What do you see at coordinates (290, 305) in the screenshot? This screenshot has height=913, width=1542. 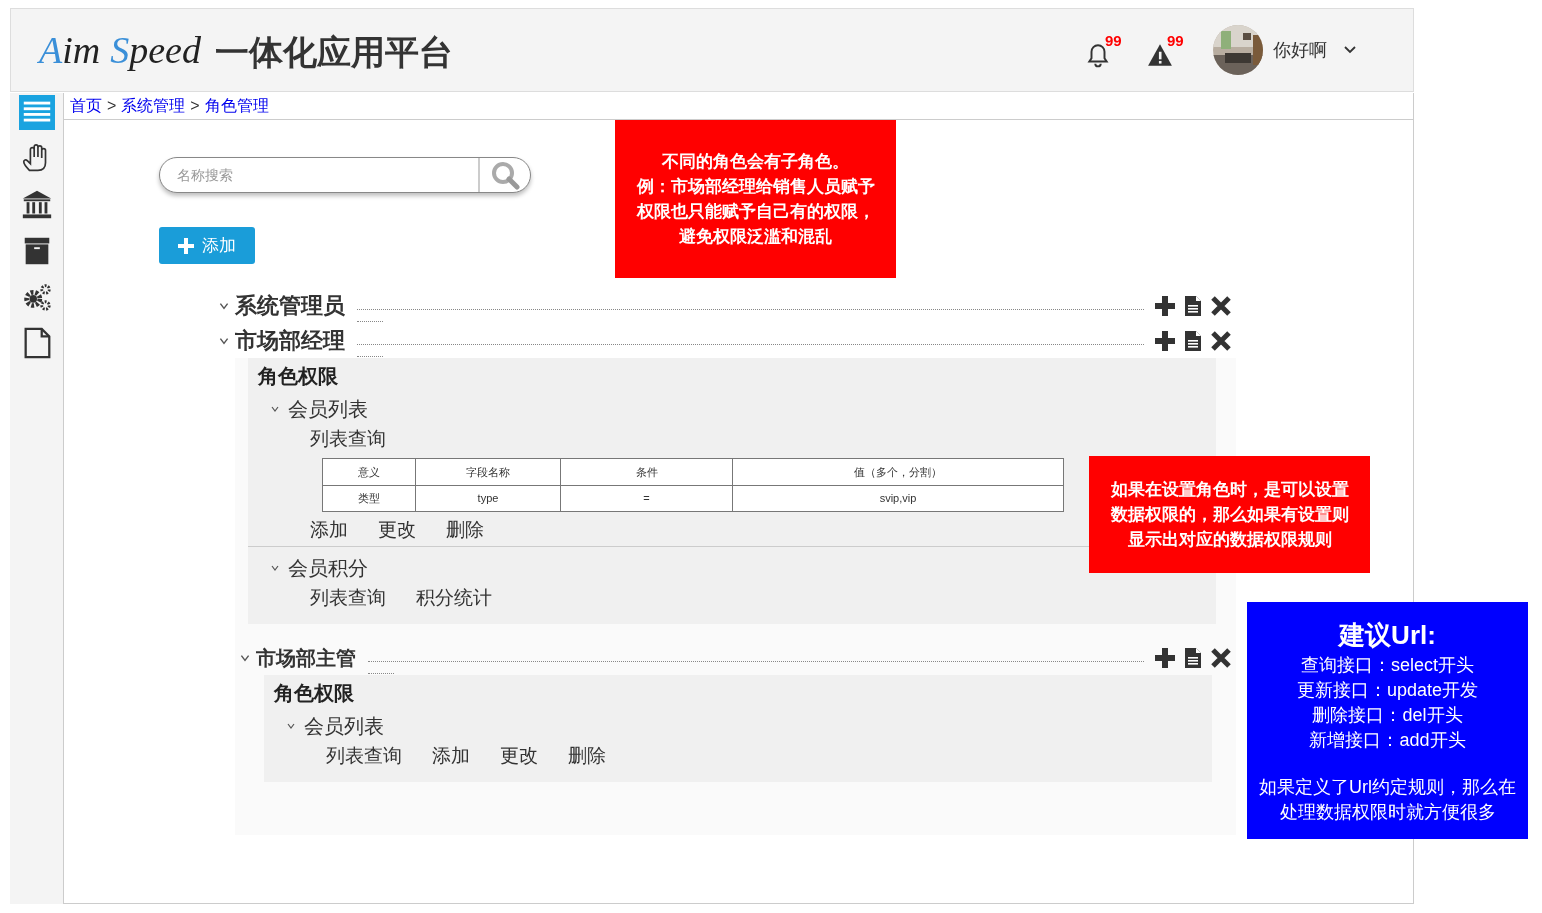 I see `role-name: 系统管理员` at bounding box center [290, 305].